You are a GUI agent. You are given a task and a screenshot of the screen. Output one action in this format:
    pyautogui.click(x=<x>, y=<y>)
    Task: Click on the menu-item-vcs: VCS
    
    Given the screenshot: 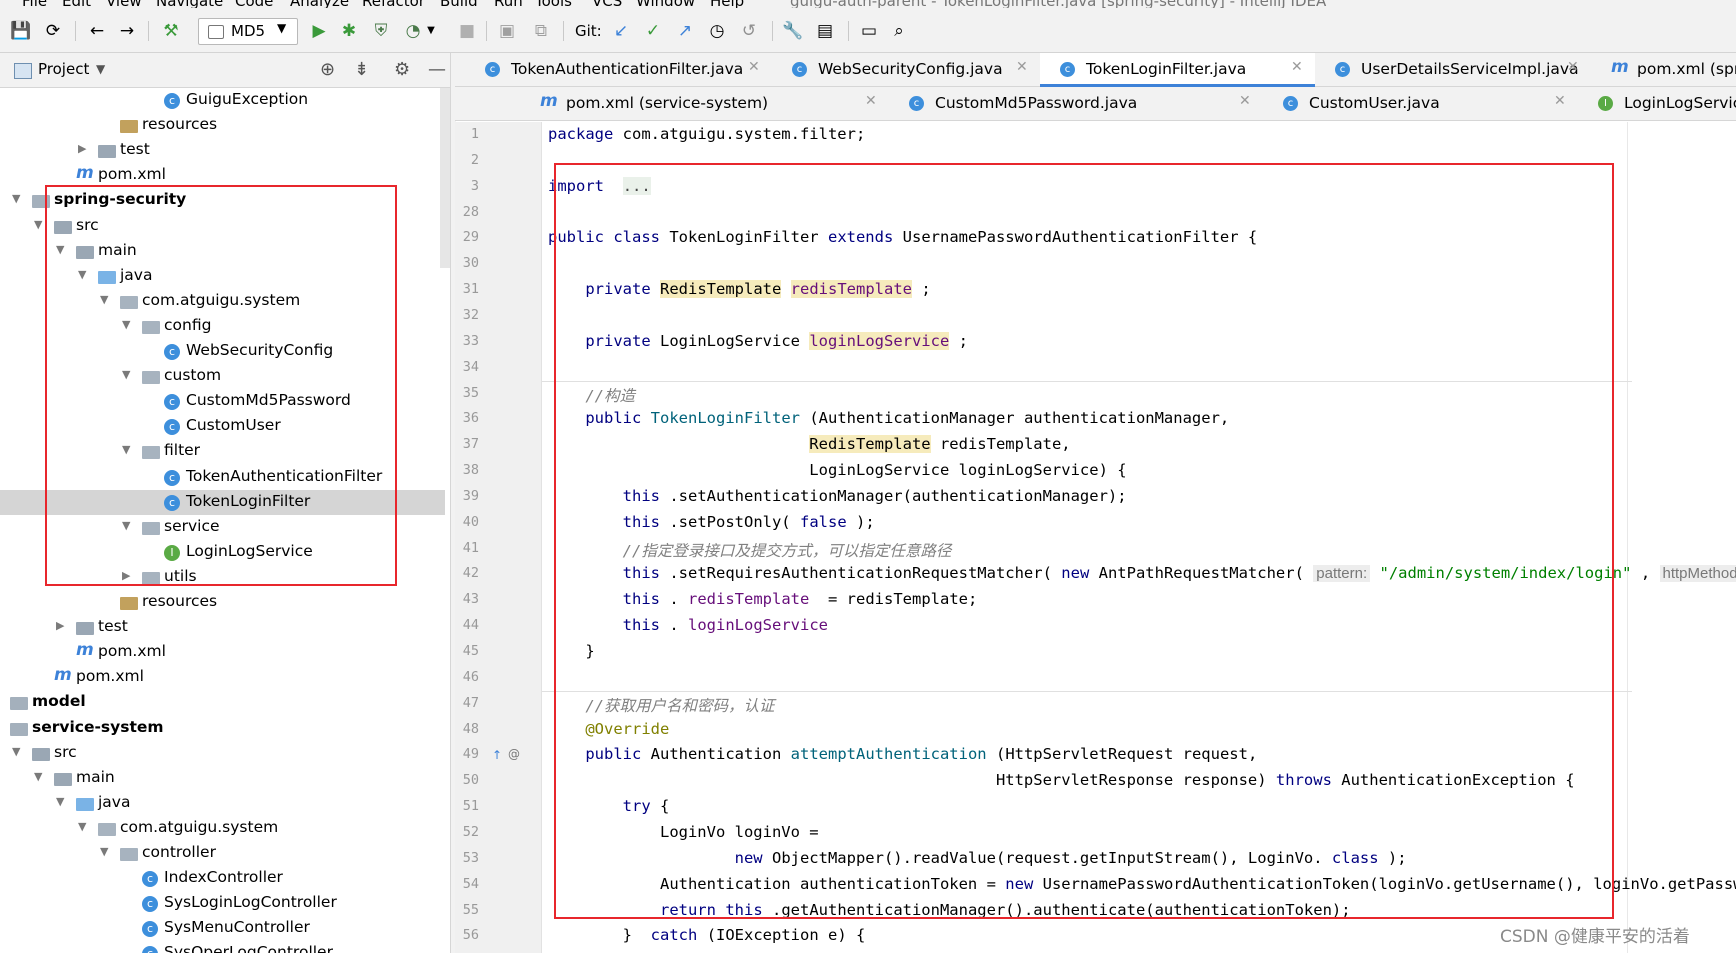 What is the action you would take?
    pyautogui.click(x=607, y=4)
    